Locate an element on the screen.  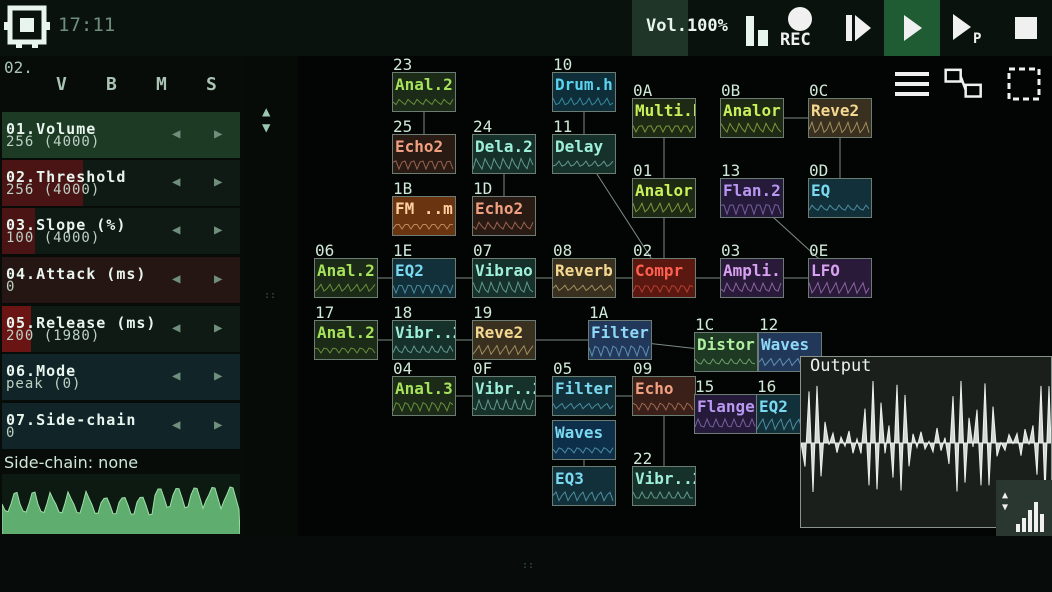
param-row: 06.Mode peak (0) ◀ ▶ is located at coordinates (121, 377).